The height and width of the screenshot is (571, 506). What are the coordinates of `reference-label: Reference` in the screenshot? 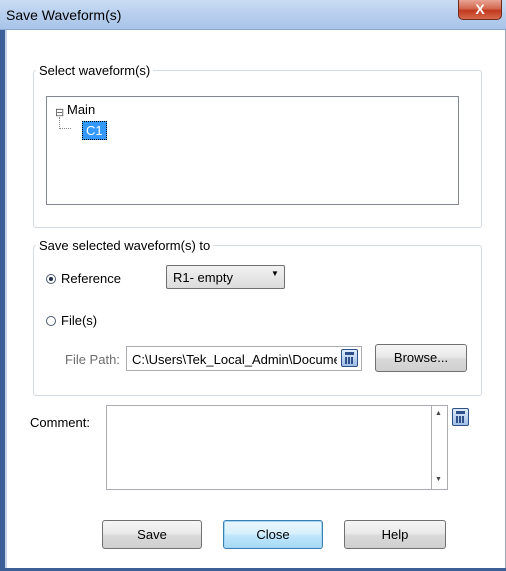 It's located at (91, 278).